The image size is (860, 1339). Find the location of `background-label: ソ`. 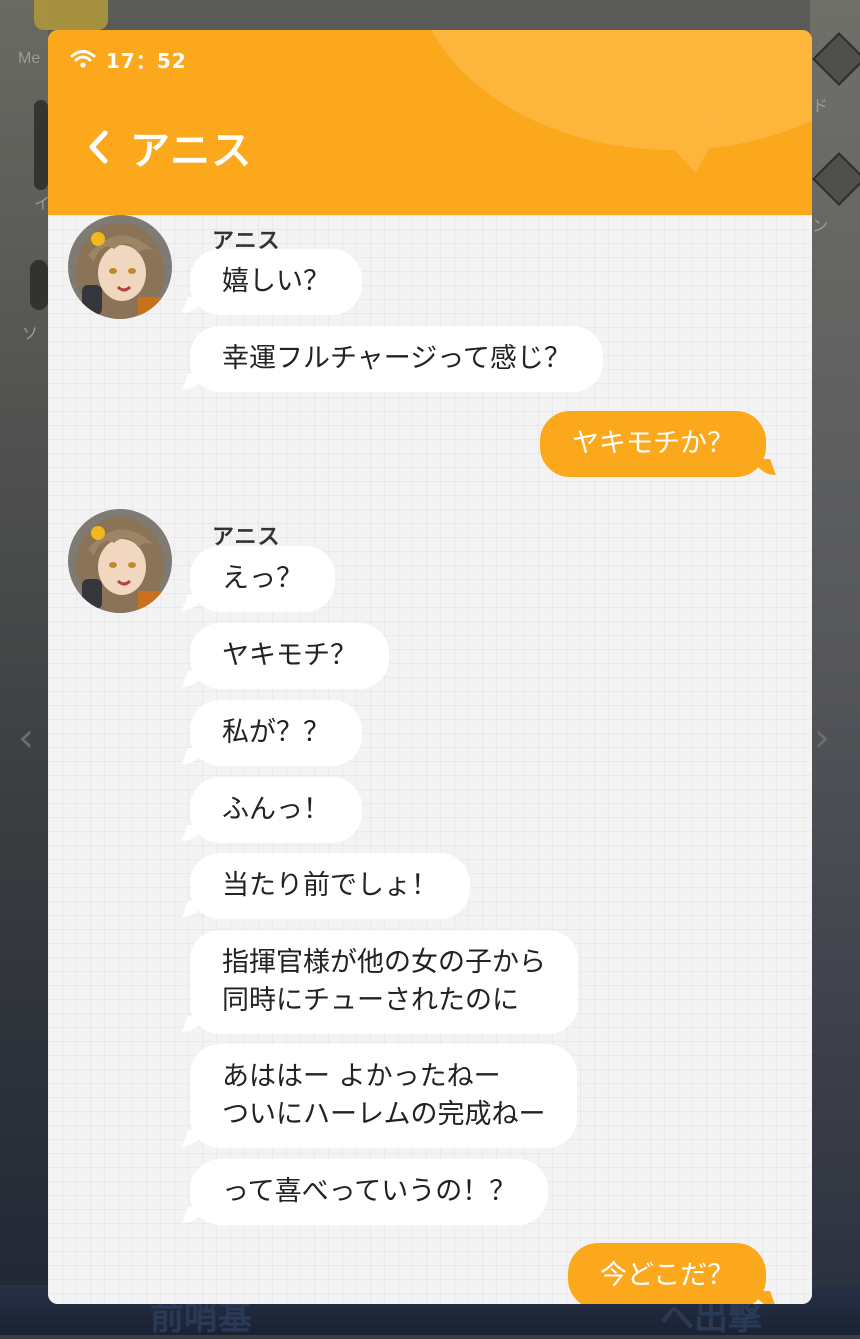

background-label: ソ is located at coordinates (30, 334).